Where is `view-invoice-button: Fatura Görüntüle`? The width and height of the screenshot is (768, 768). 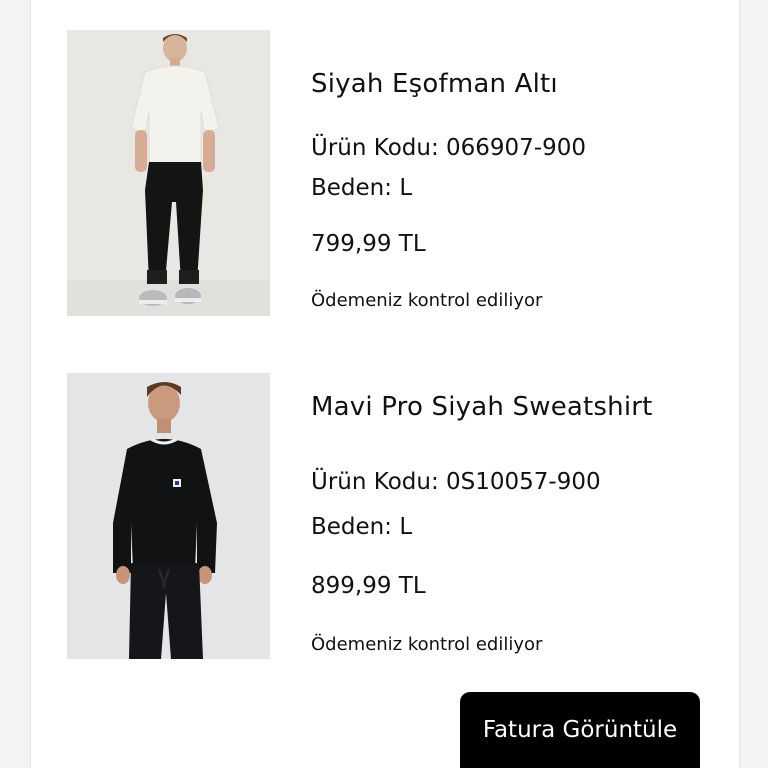 view-invoice-button: Fatura Görüntüle is located at coordinates (580, 730).